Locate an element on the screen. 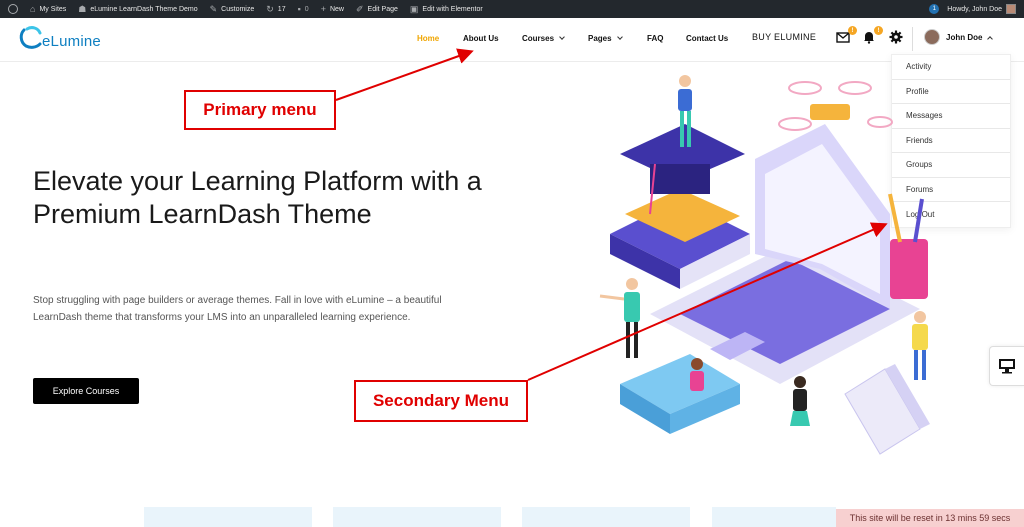 This screenshot has height=527, width=1024. person-left-head is located at coordinates (632, 284).